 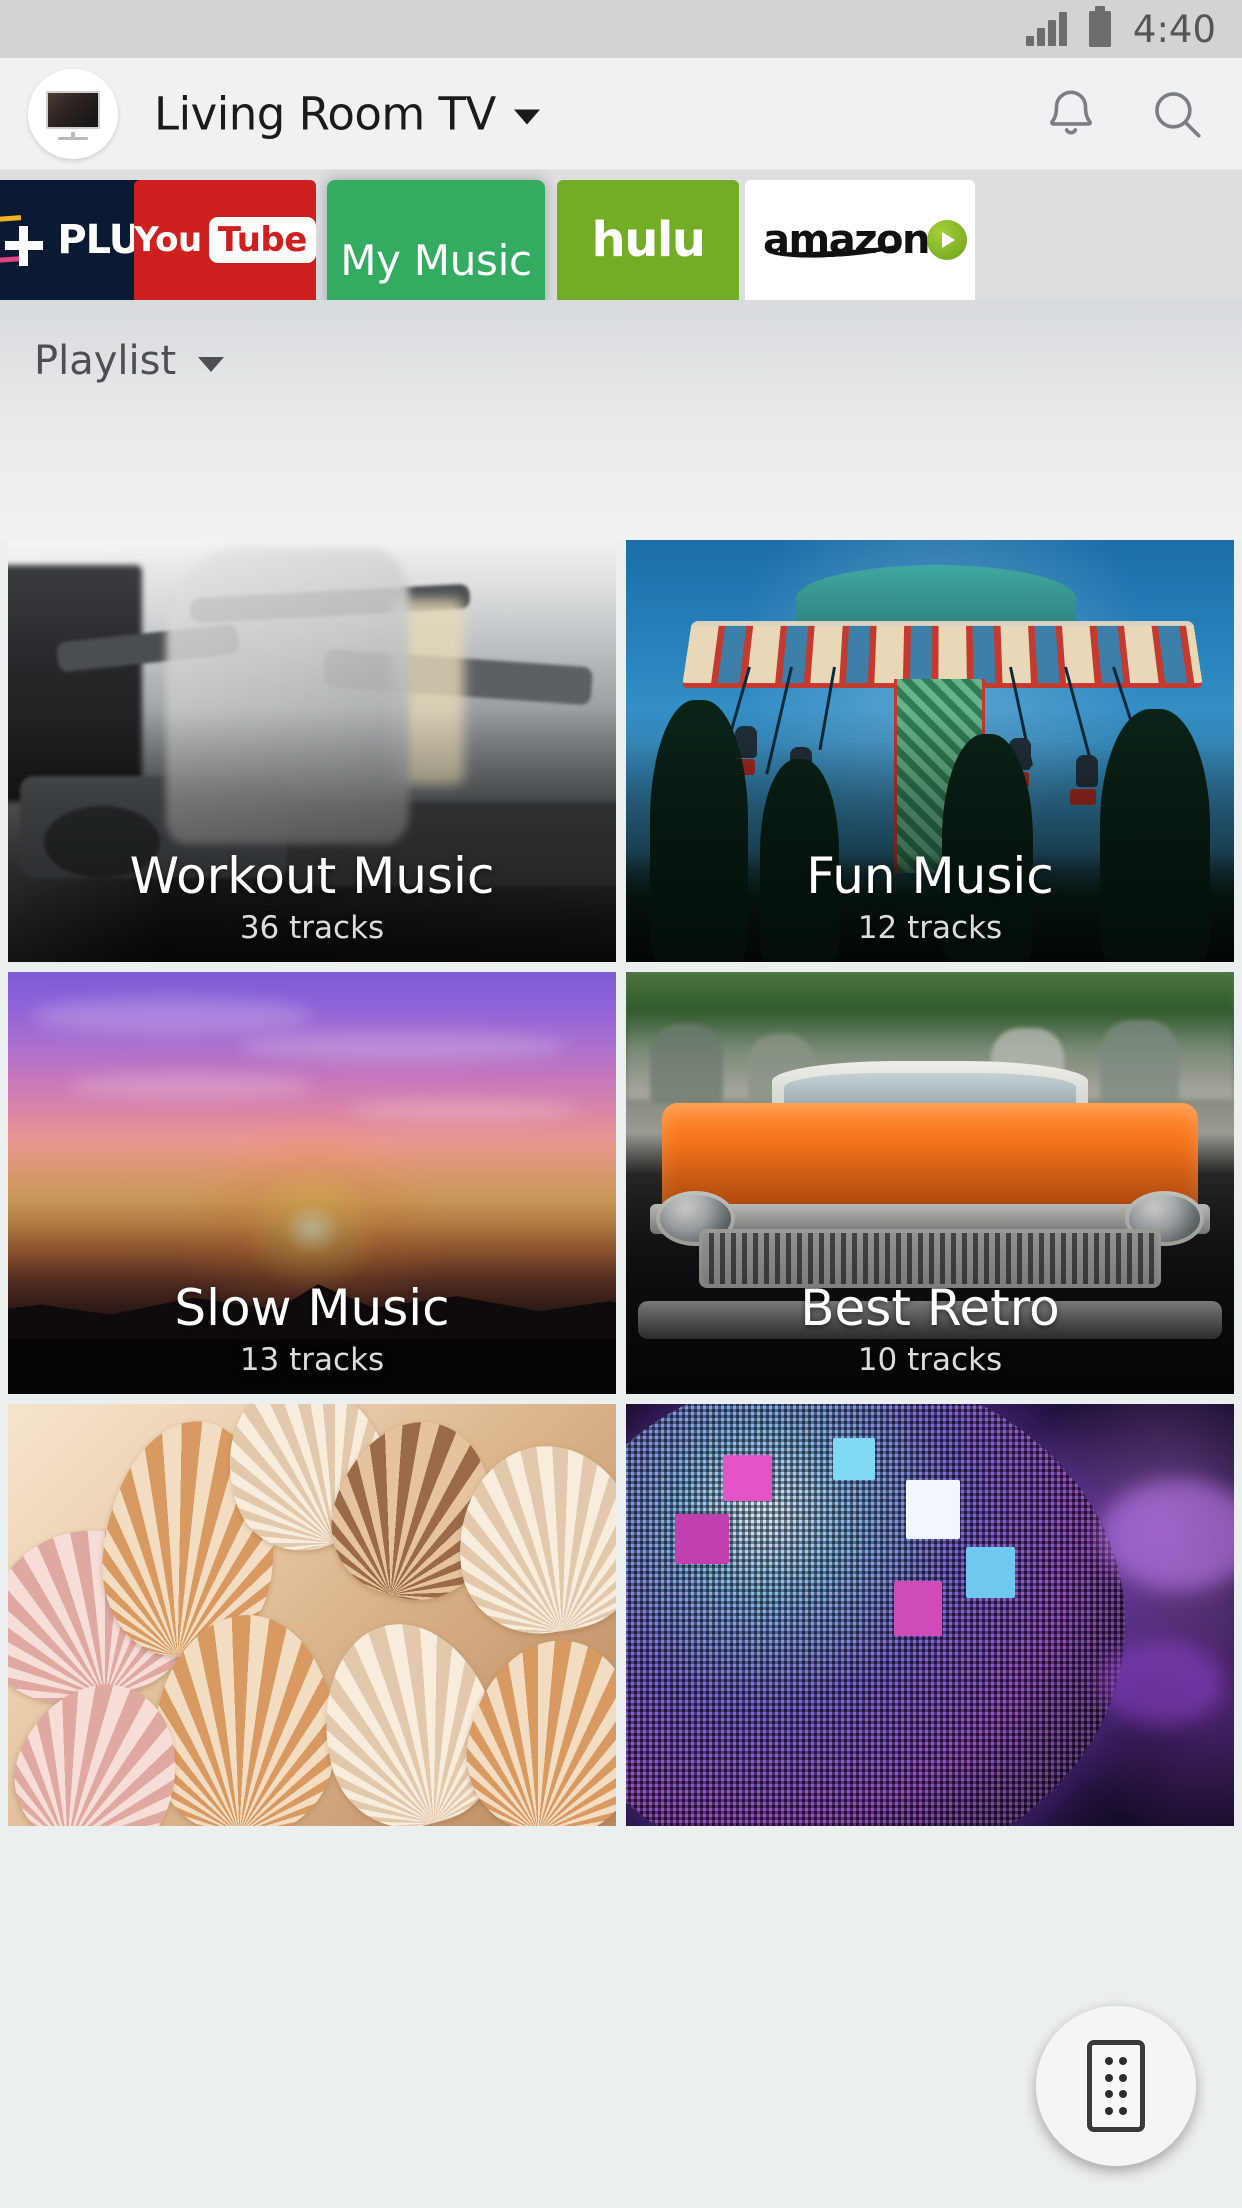 I want to click on playlist-tracks: 13 tracks, so click(x=312, y=1360).